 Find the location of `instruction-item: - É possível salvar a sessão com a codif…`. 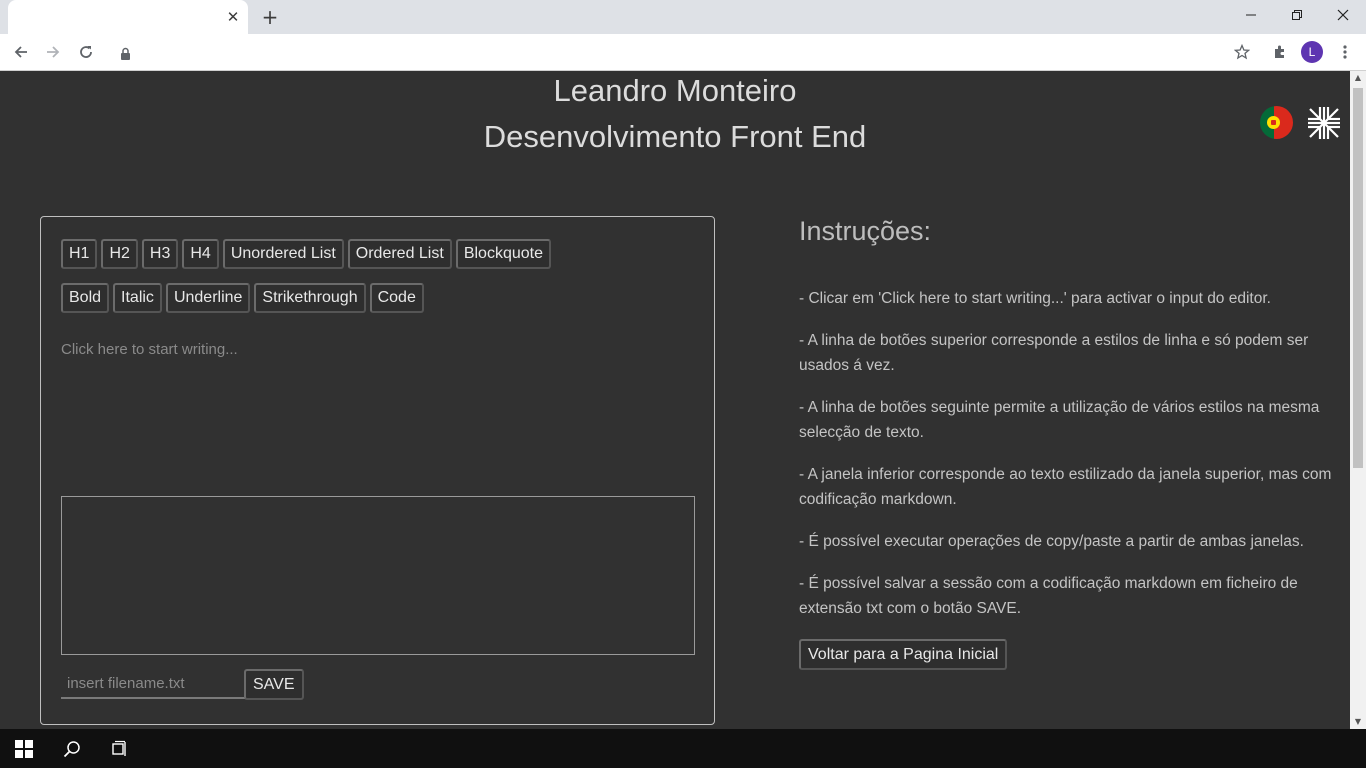

instruction-item: - É possível salvar a sessão com a codif… is located at coordinates (1048, 596).